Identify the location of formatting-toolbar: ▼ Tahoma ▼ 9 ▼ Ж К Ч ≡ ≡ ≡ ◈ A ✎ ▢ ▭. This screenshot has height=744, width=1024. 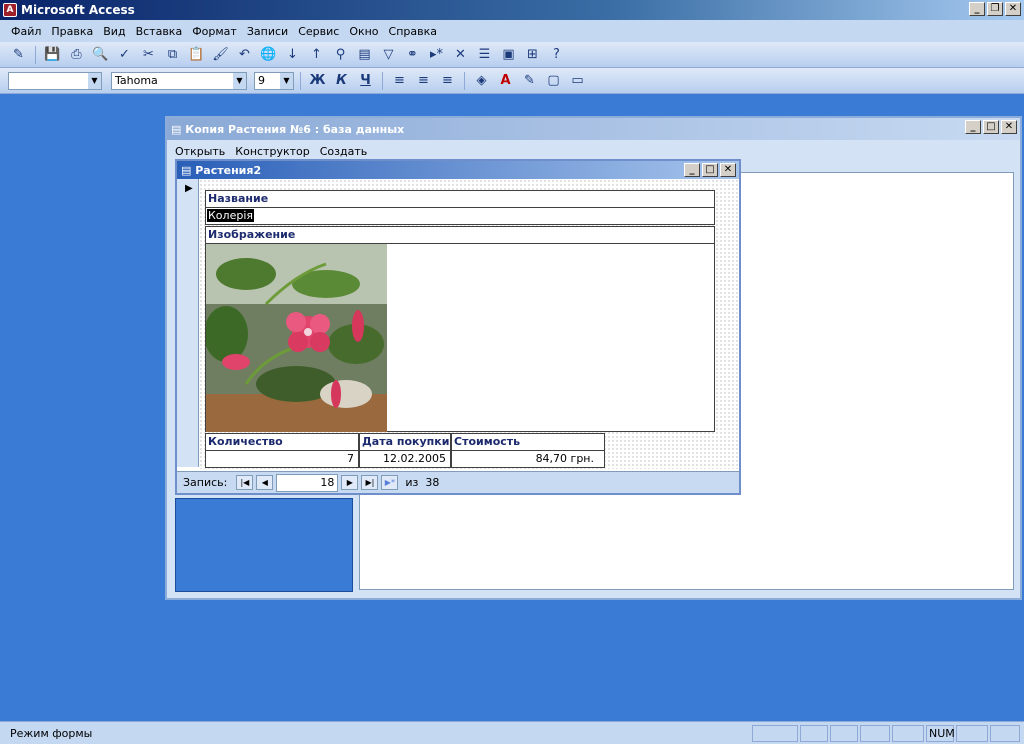
(512, 81).